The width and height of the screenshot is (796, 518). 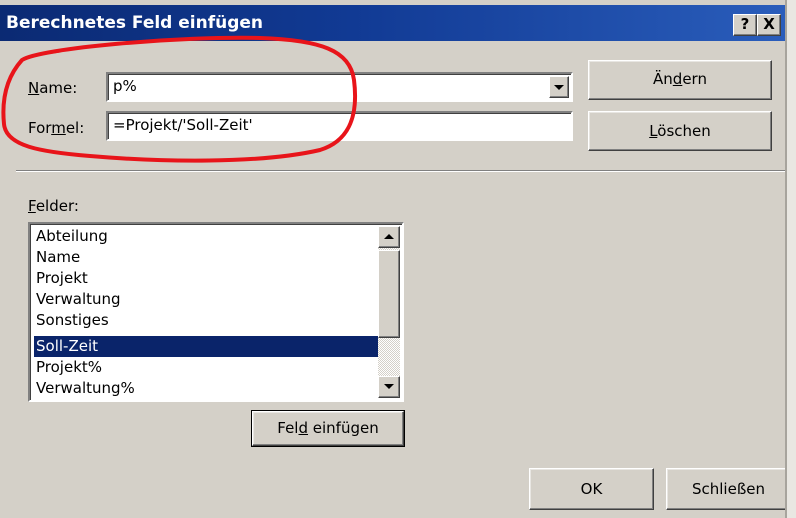 I want to click on close-button: Schließen, so click(x=728, y=489).